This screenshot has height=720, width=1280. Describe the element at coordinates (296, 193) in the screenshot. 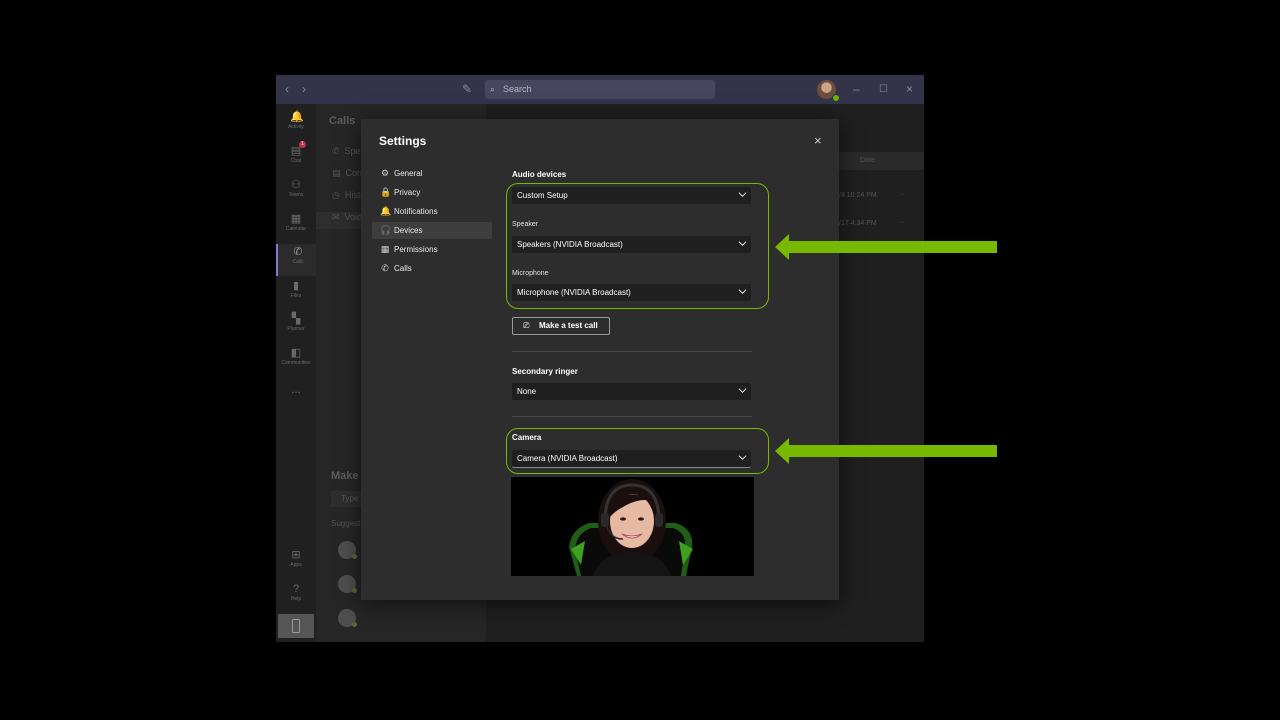

I see `rail-item-teams: ⚇ Teams` at that location.